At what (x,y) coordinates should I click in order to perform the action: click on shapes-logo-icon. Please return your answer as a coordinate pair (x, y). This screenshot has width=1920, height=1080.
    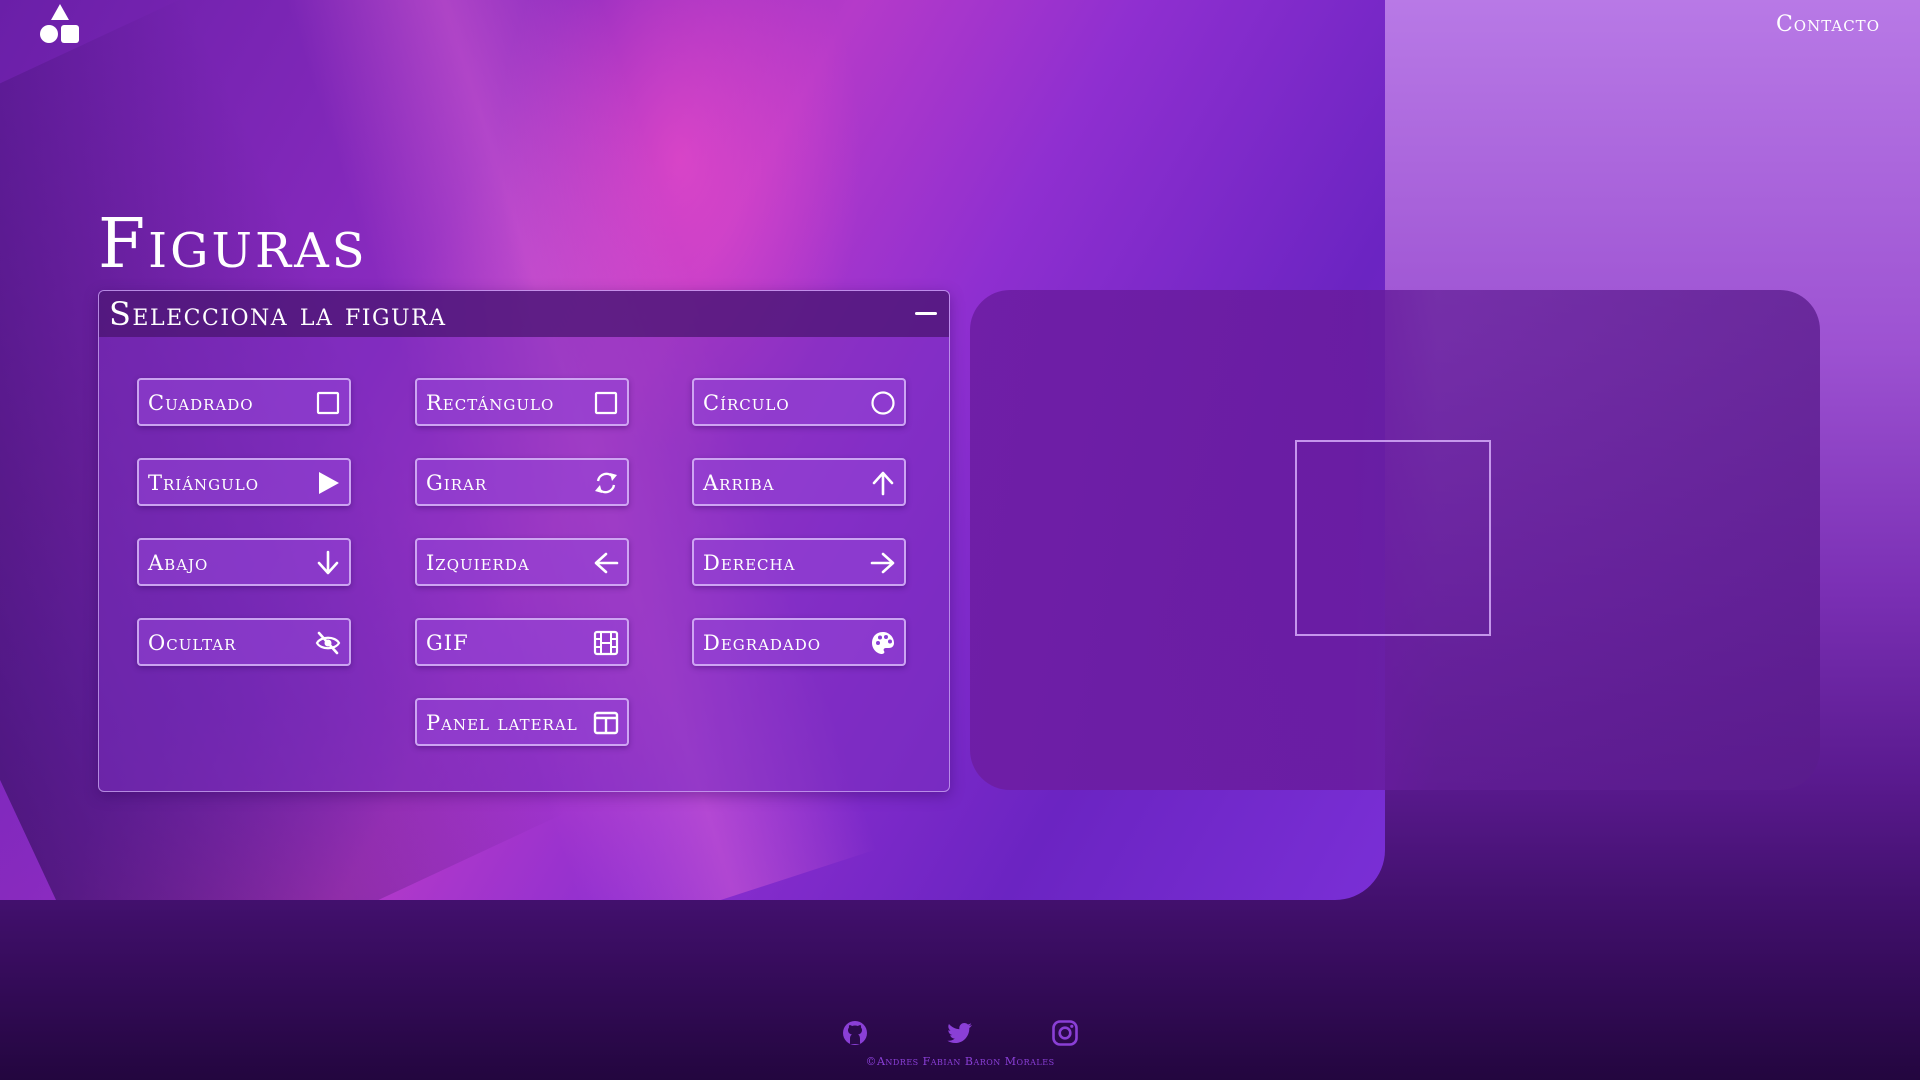
    Looking at the image, I should click on (60, 25).